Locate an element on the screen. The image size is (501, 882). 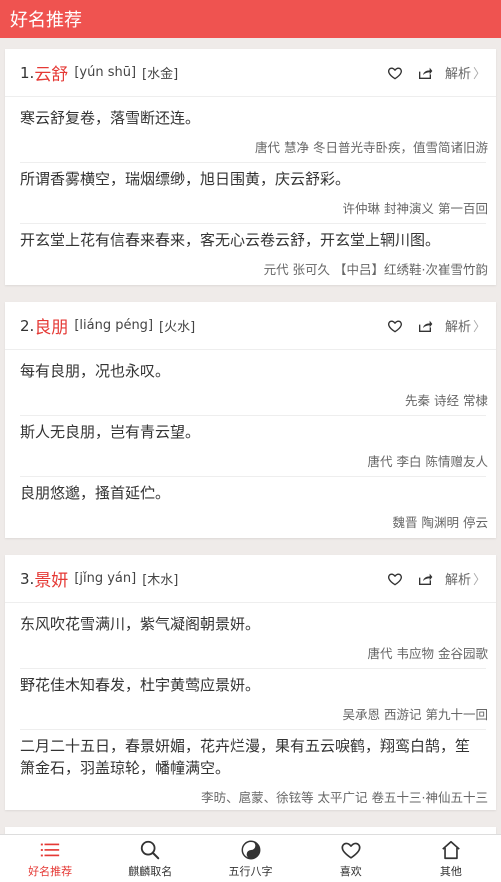
card-header: 3. 景妍 [jǐng yán] [木水] 解析 〉 is located at coordinates (250, 579).